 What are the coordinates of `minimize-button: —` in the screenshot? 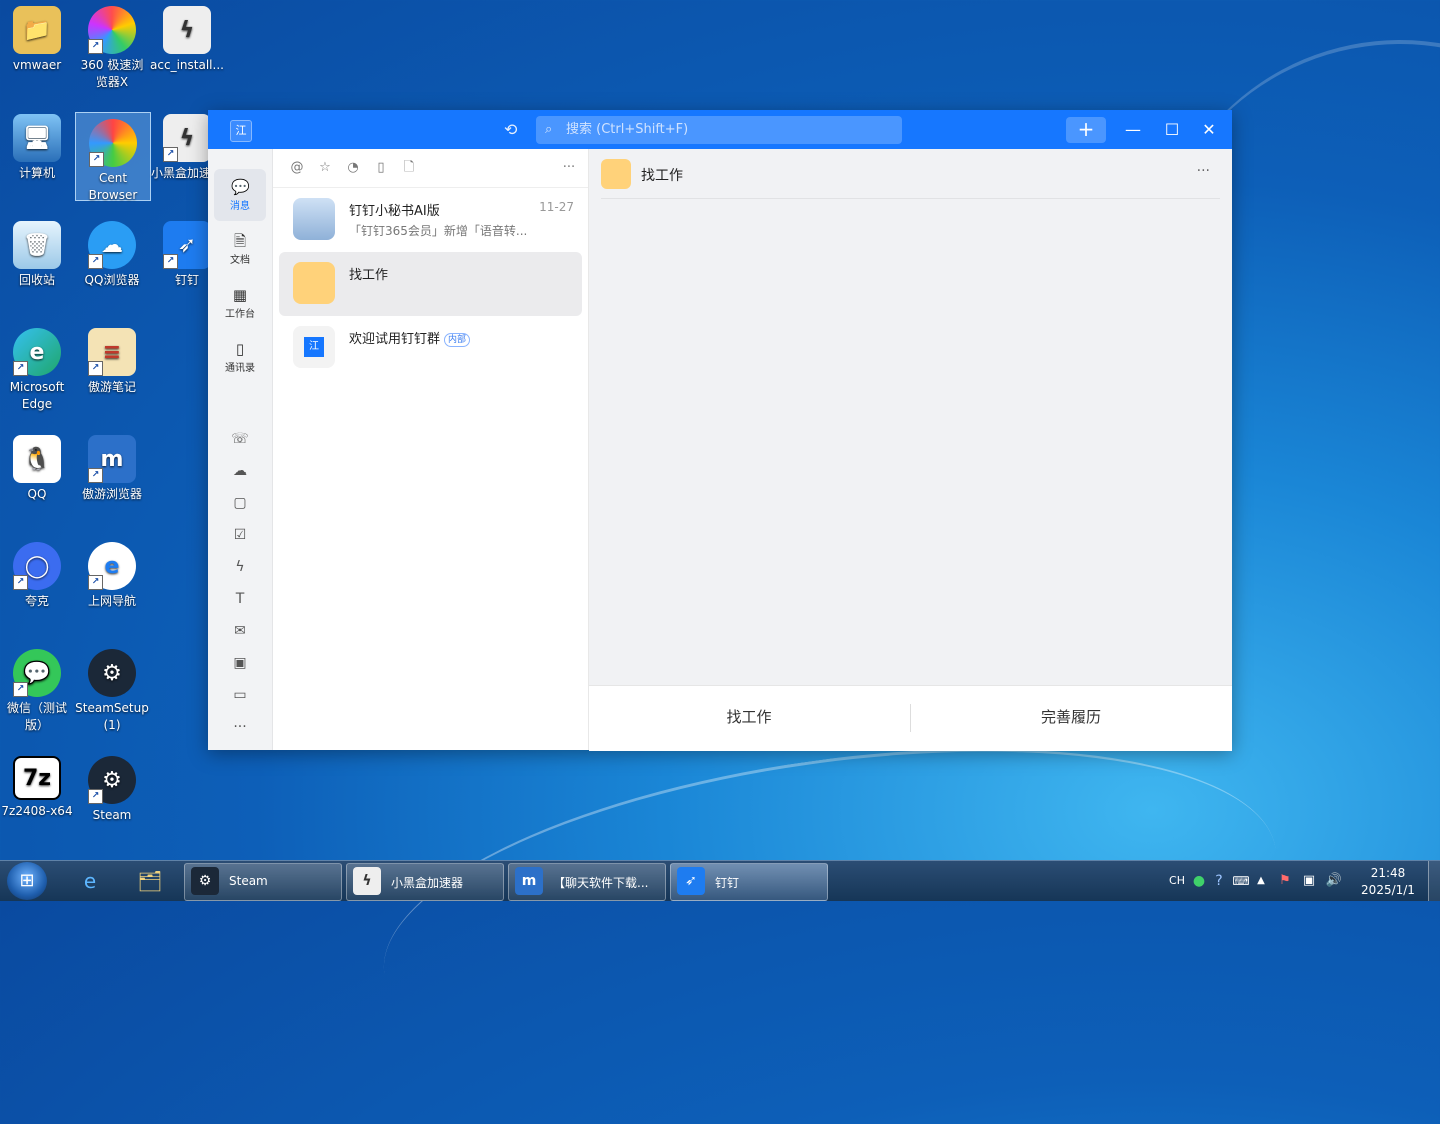 It's located at (1133, 130).